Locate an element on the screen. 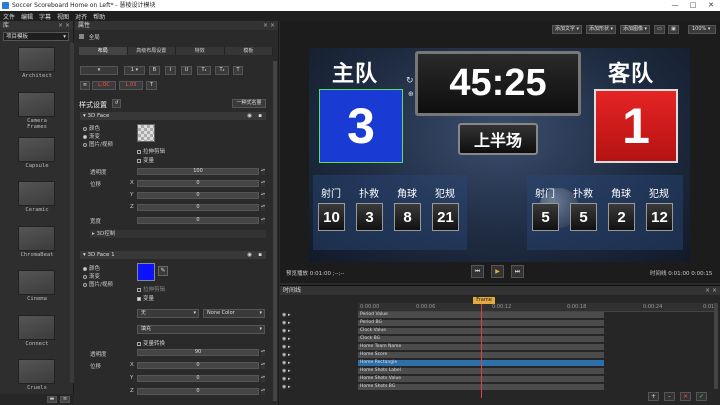 Image resolution: width=720 pixels, height=405 pixels. timeline-scrollbar is located at coordinates (716, 346).